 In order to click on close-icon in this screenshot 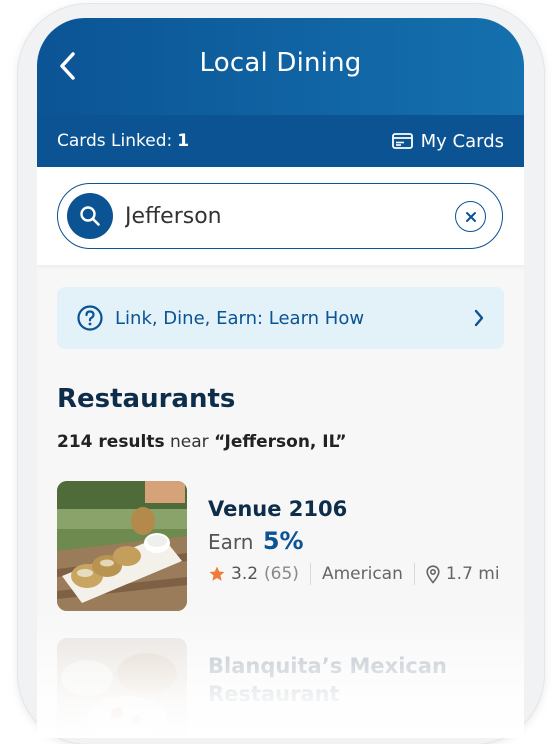, I will do `click(470, 216)`.